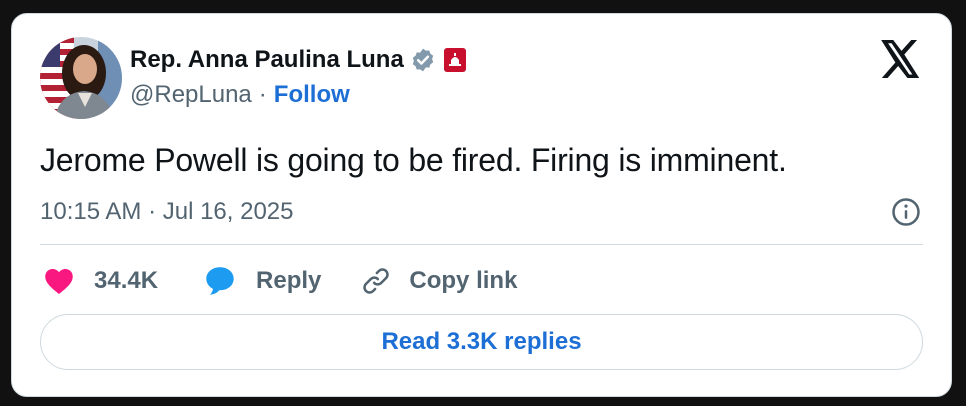 The height and width of the screenshot is (406, 966). I want to click on follow-link: Follow, so click(312, 95).